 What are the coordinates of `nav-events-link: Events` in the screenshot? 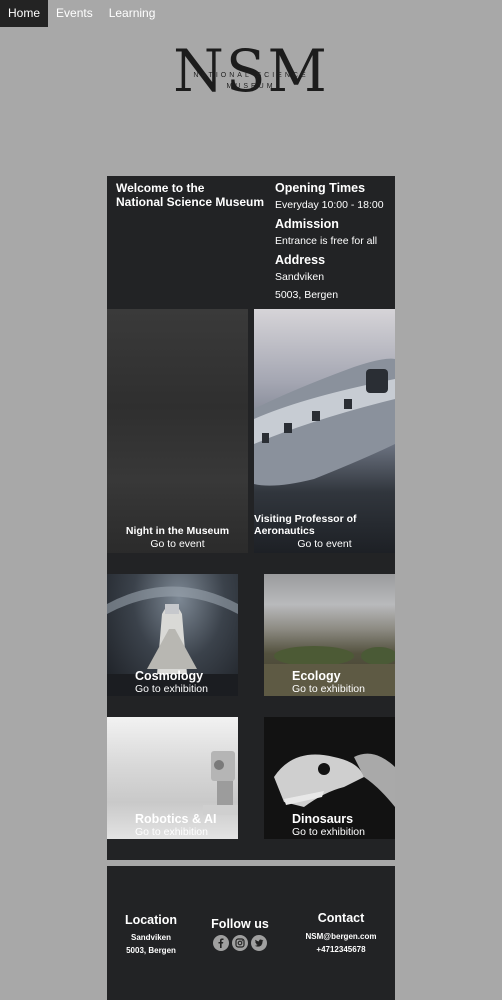 It's located at (74, 13).